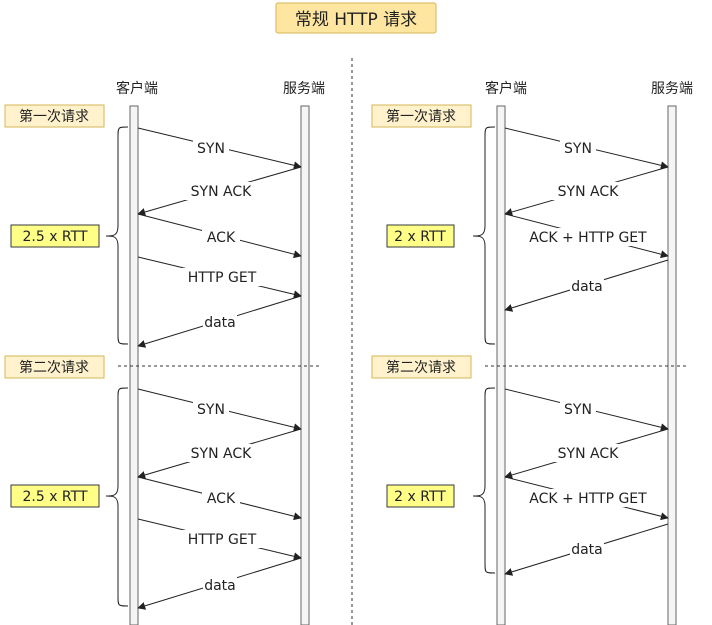 This screenshot has height=625, width=712. I want to click on panel-1-client-label: 客户端, so click(137, 88).